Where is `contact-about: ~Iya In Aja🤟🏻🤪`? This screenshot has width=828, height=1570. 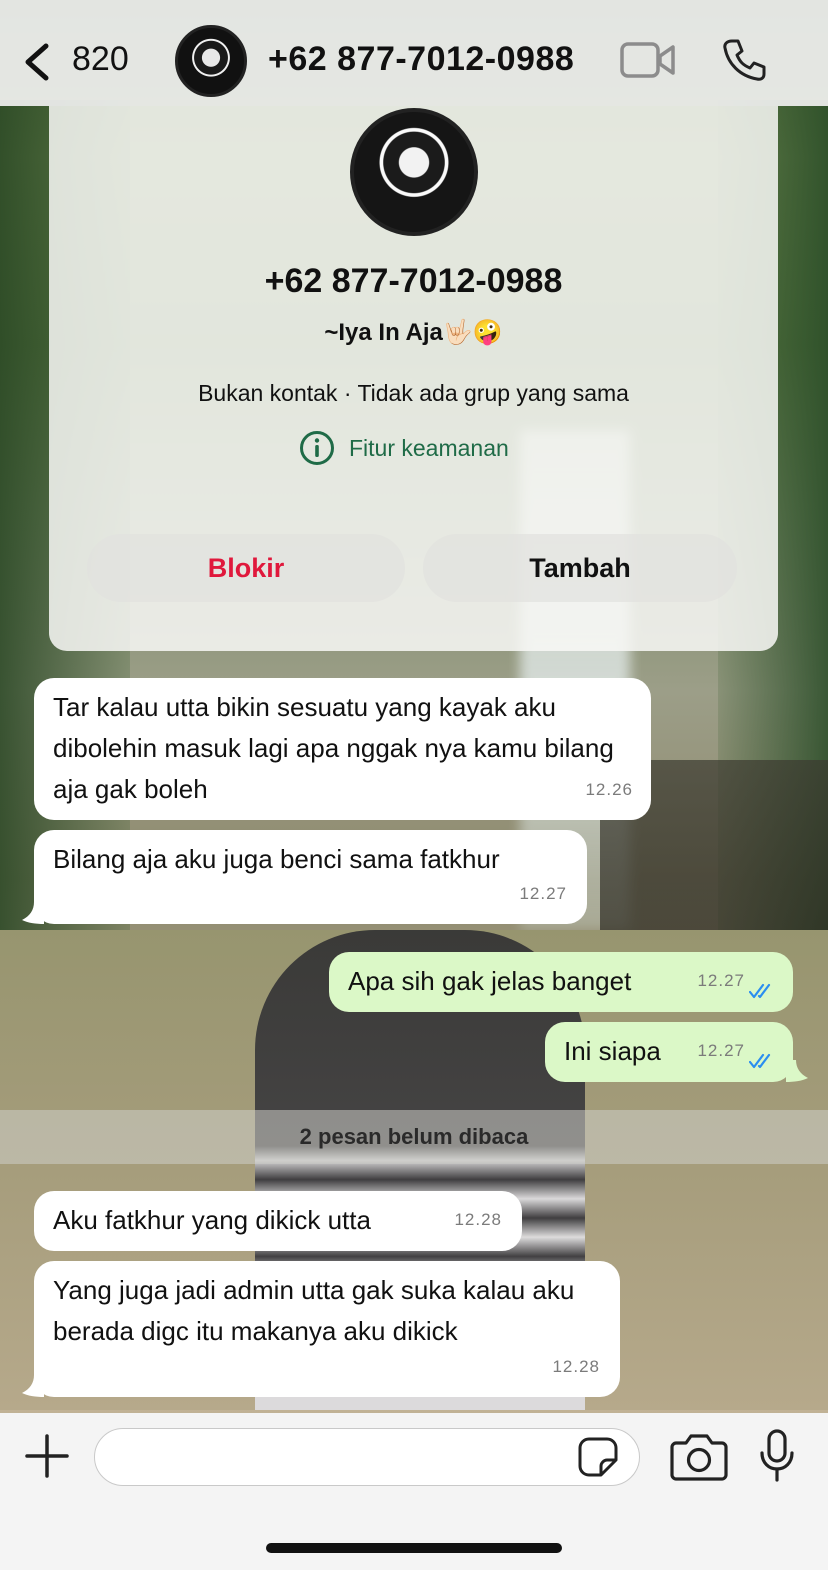 contact-about: ~Iya In Aja🤟🏻🤪 is located at coordinates (413, 332).